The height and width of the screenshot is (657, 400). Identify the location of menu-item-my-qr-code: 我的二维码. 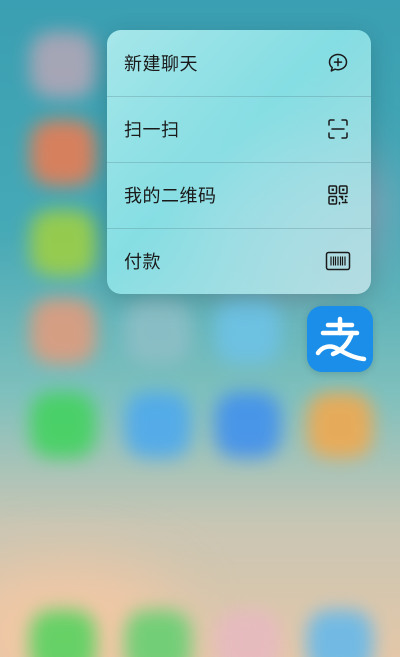
(239, 195).